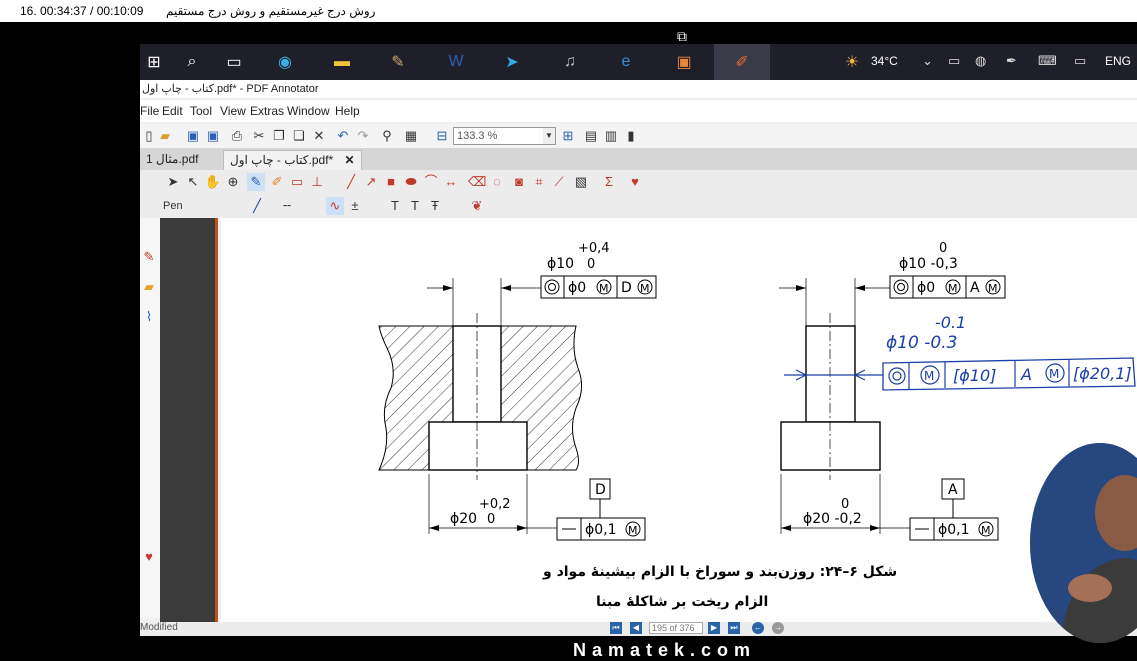  What do you see at coordinates (539, 182) in the screenshot?
I see `crop-icon: ⌗` at bounding box center [539, 182].